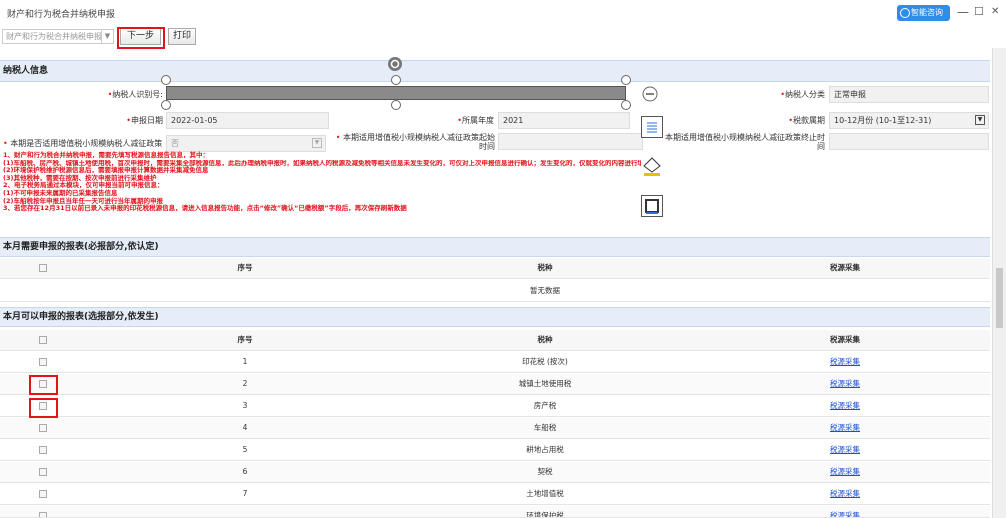  Describe the element at coordinates (495, 472) in the screenshot. I see `table-row: 6 契税 税源采集` at that location.